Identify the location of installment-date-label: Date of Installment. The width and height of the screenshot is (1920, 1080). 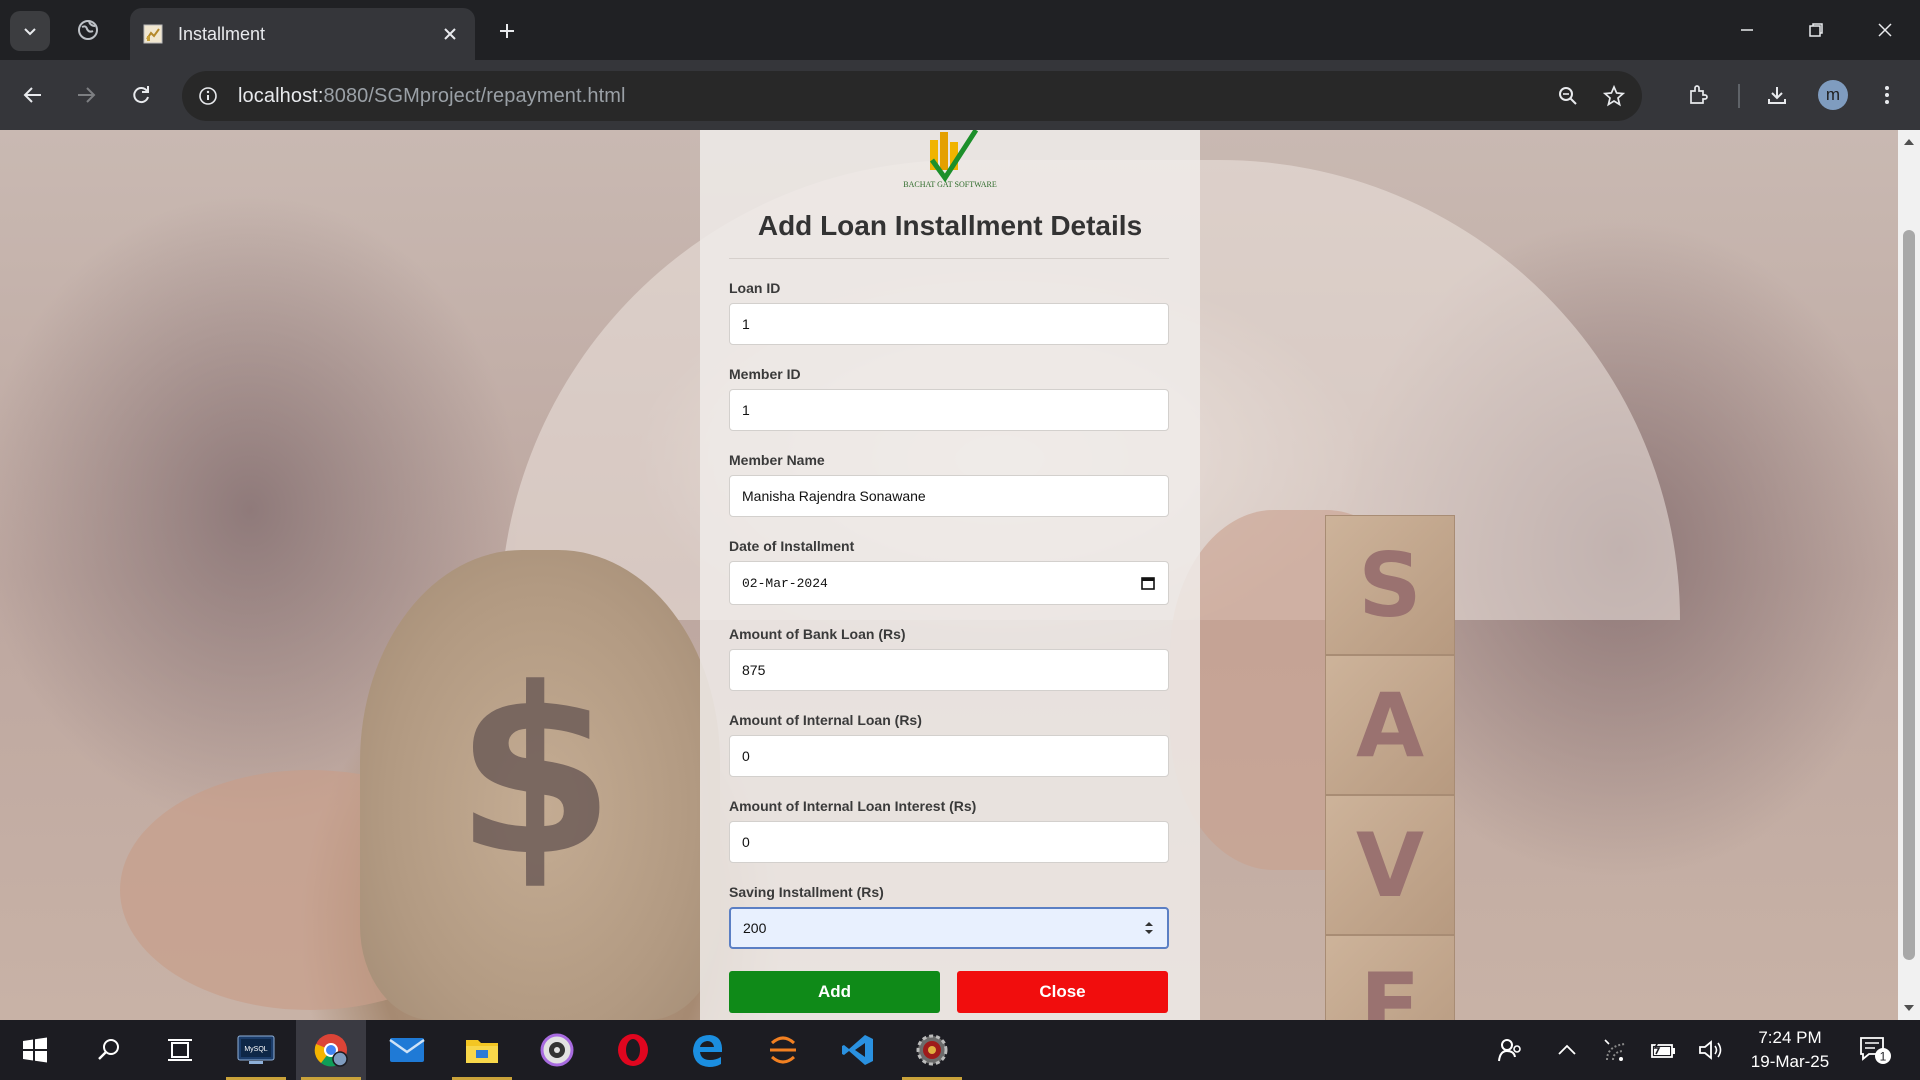
(792, 546).